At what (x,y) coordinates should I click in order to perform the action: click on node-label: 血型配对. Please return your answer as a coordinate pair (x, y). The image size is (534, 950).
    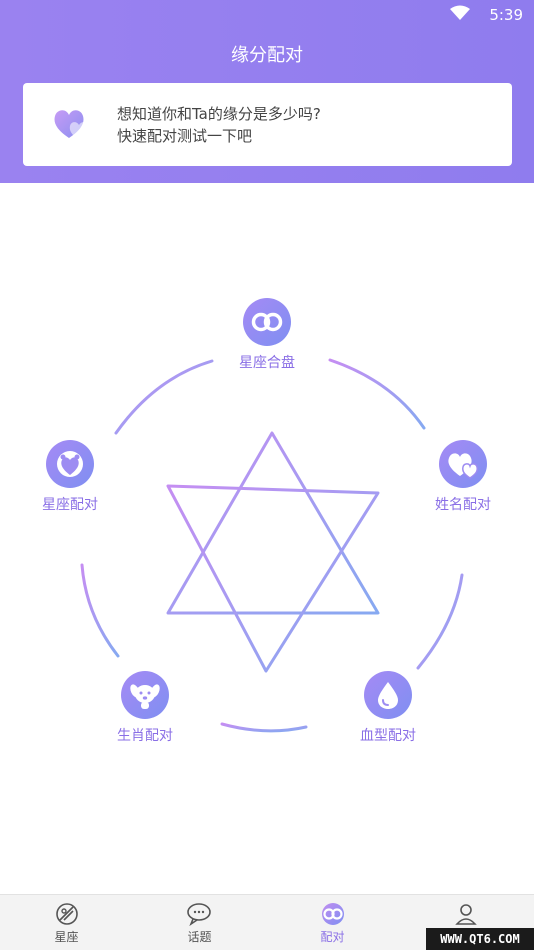
    Looking at the image, I should click on (388, 736).